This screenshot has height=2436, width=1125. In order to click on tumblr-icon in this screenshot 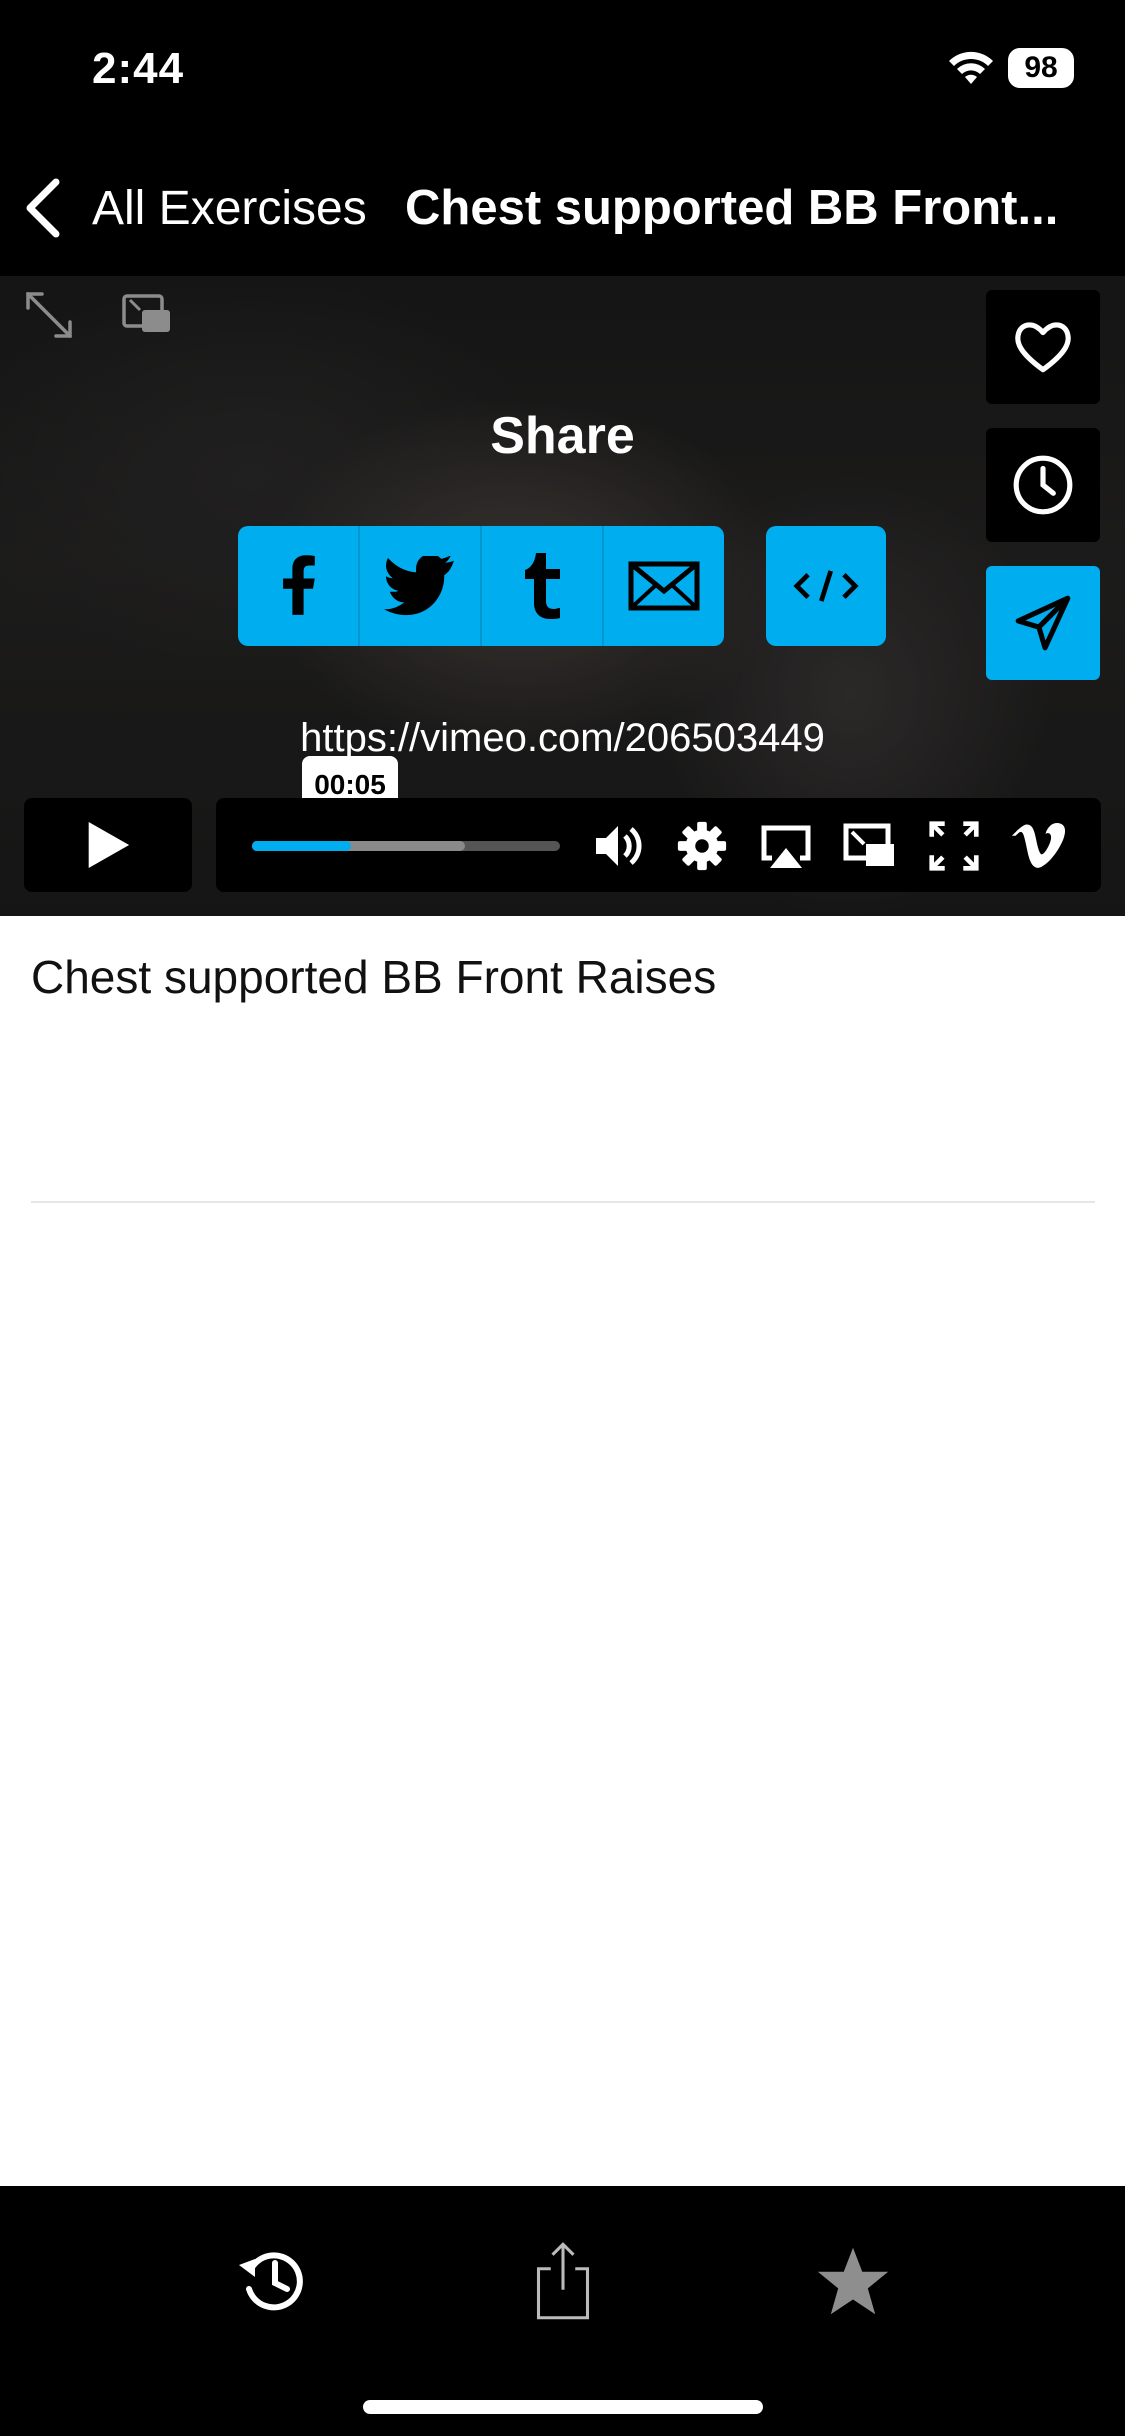, I will do `click(542, 586)`.